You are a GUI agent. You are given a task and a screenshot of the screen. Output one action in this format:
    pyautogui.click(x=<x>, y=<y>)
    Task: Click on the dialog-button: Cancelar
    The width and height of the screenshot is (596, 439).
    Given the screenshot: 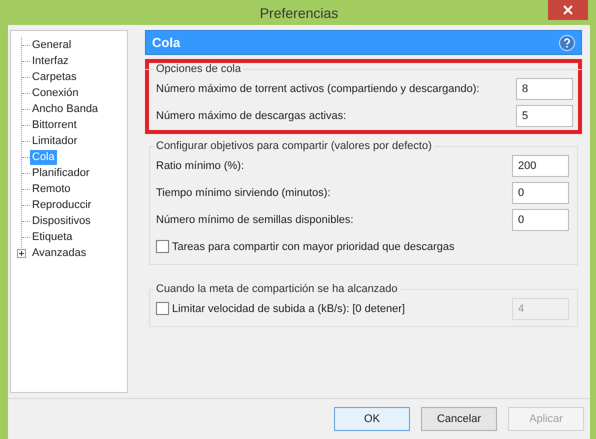 What is the action you would take?
    pyautogui.click(x=459, y=419)
    